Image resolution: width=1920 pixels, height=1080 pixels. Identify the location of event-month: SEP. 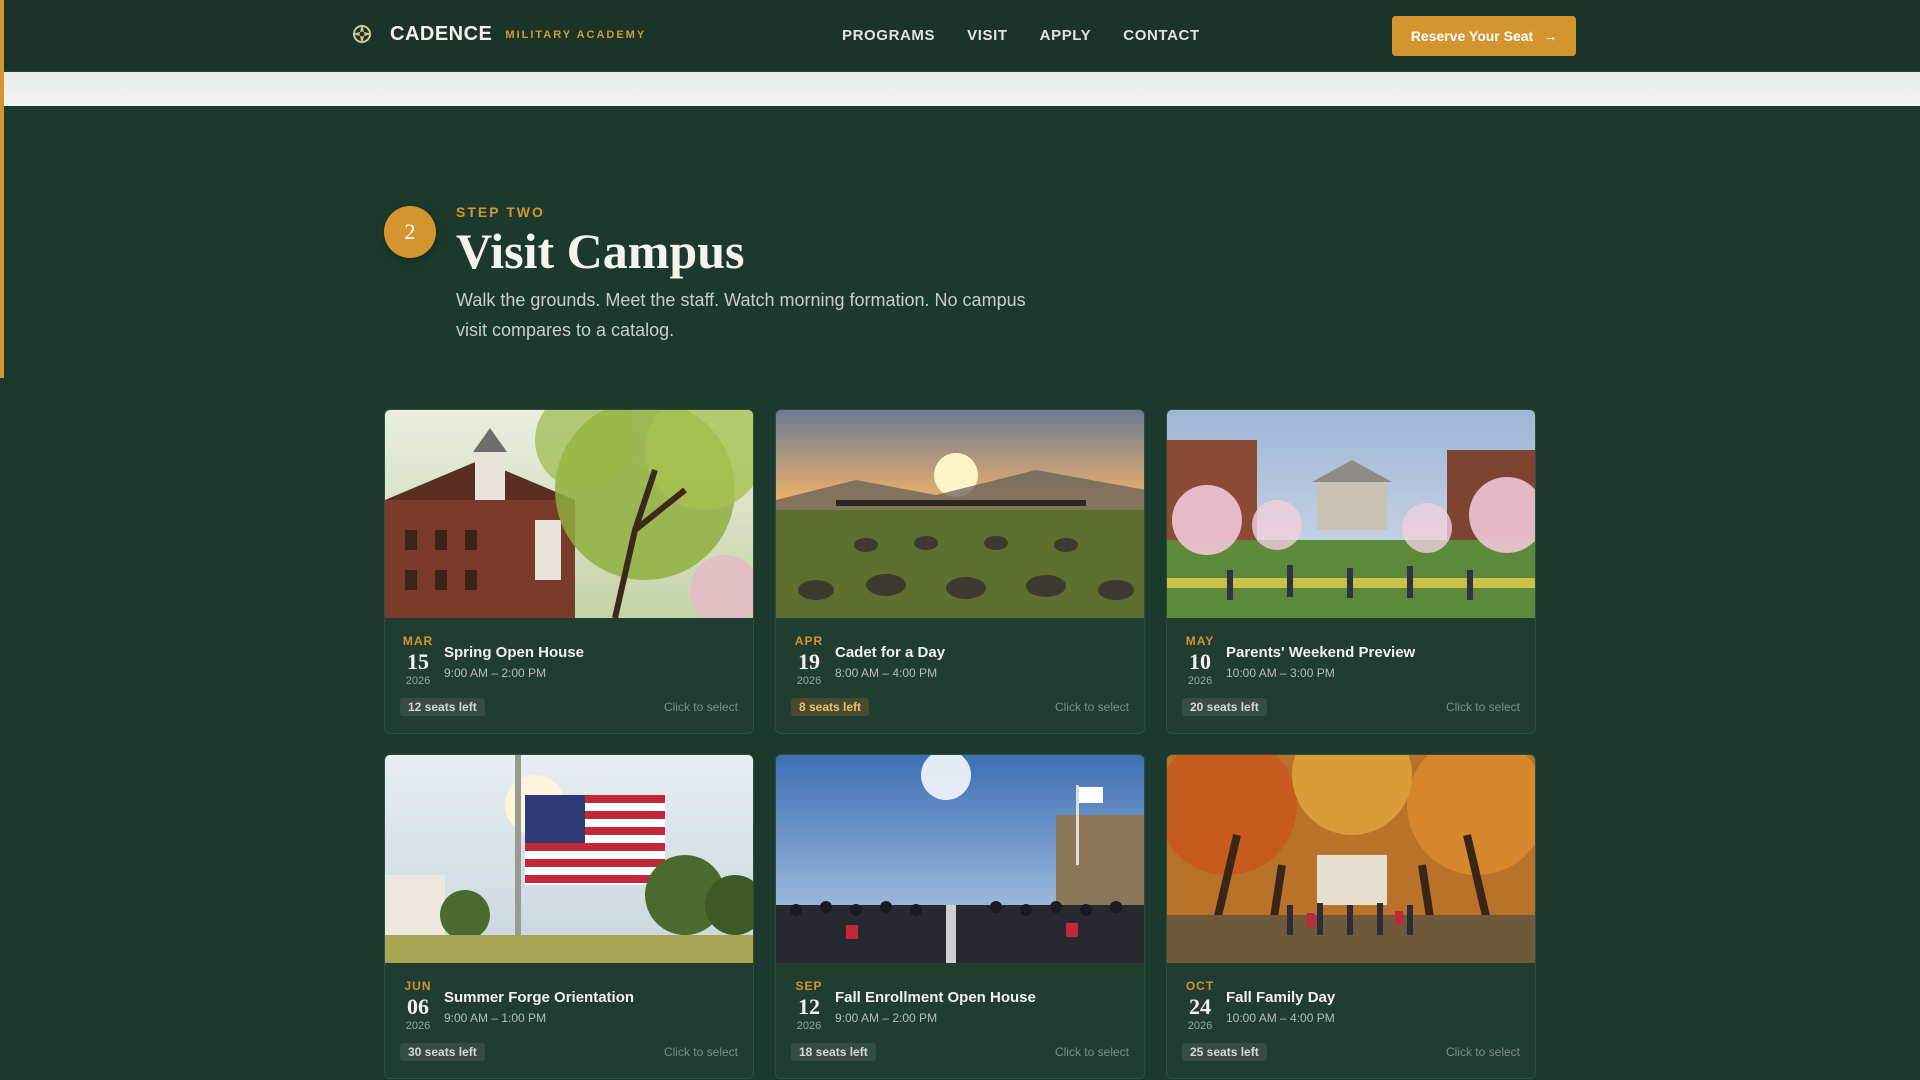
(809, 986).